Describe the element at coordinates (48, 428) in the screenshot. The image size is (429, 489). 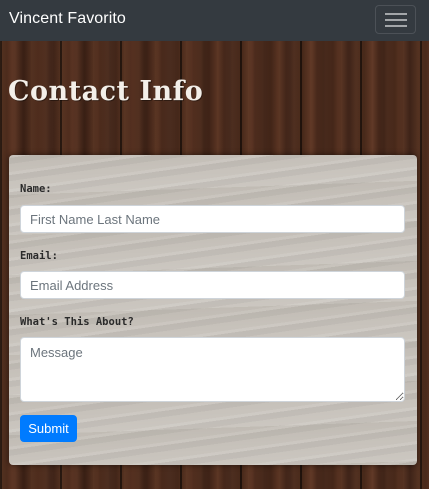
I see `submit-button: Submit` at that location.